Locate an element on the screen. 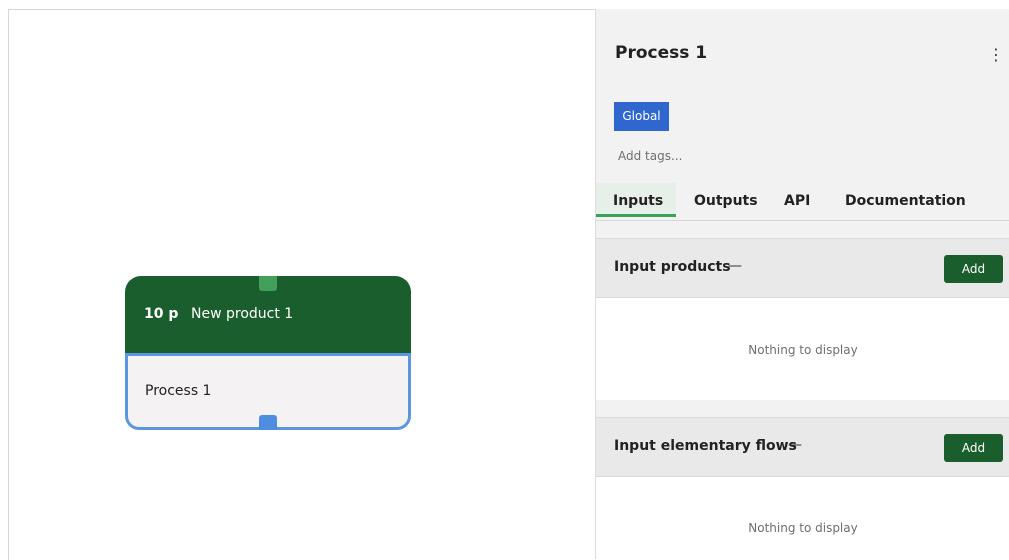 The image size is (1009, 560). tab-api: API is located at coordinates (797, 201).